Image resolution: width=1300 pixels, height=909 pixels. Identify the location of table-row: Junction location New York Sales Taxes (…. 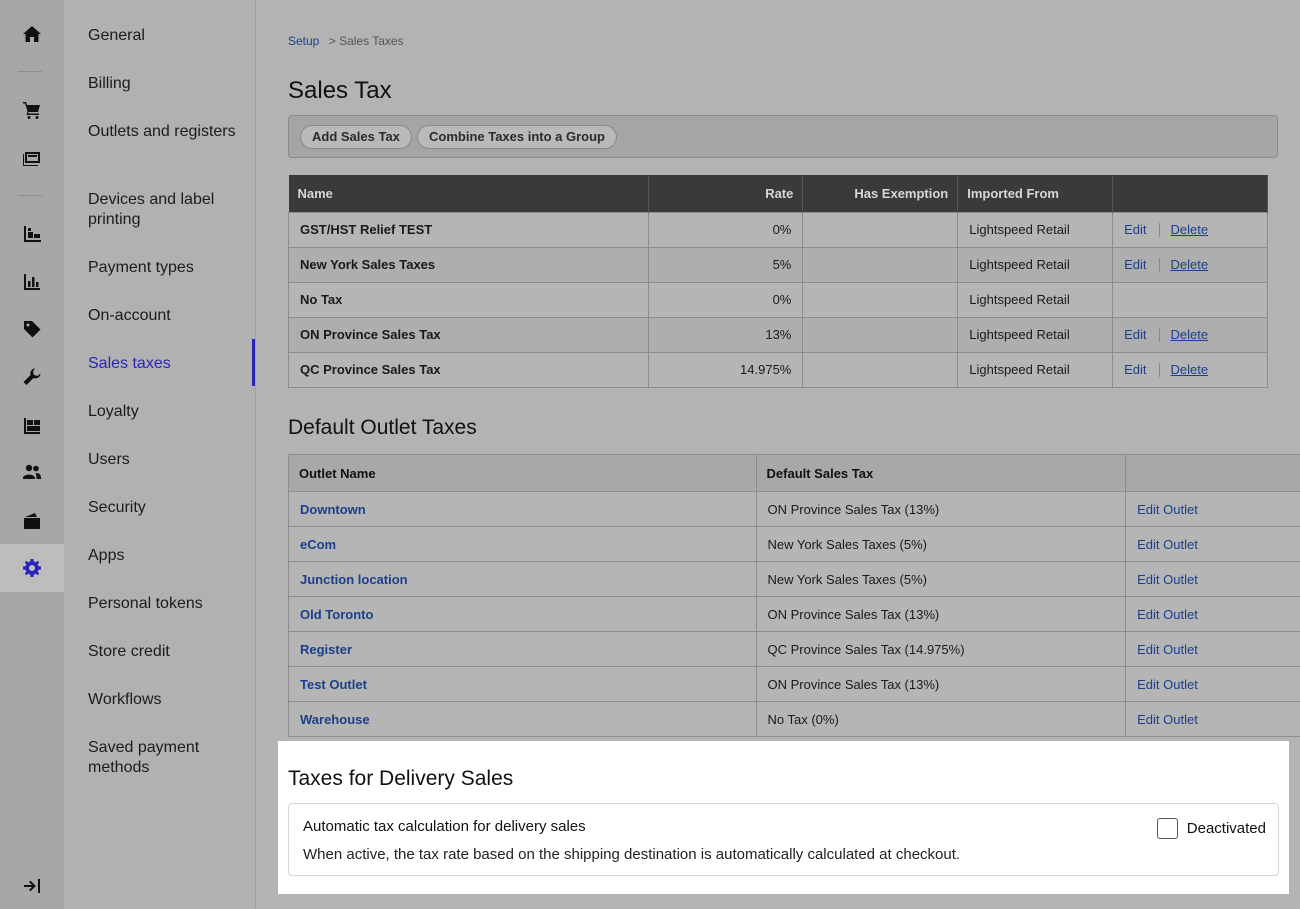
(794, 579).